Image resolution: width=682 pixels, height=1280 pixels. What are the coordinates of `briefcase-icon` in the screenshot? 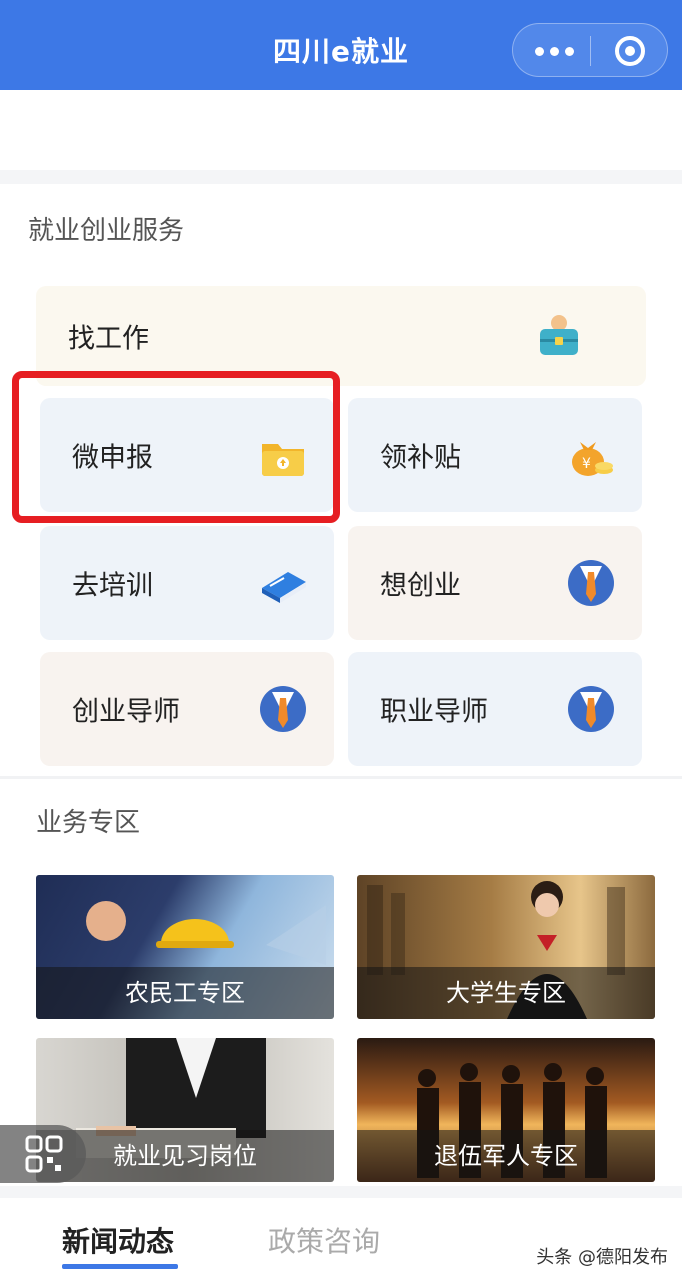 It's located at (559, 335).